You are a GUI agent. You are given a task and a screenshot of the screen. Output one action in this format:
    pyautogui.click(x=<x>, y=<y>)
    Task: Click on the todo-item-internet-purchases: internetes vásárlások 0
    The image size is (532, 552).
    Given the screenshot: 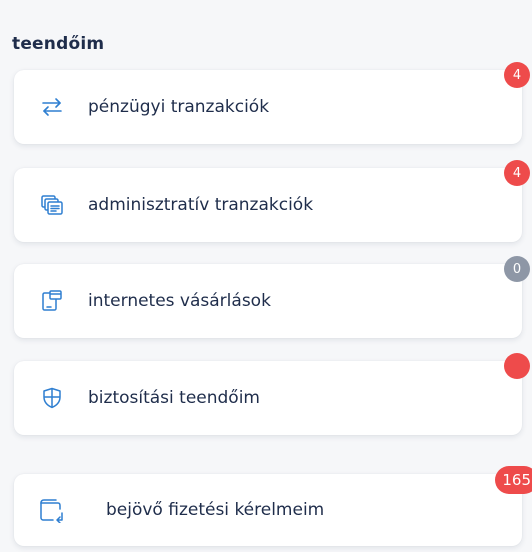 What is the action you would take?
    pyautogui.click(x=272, y=297)
    